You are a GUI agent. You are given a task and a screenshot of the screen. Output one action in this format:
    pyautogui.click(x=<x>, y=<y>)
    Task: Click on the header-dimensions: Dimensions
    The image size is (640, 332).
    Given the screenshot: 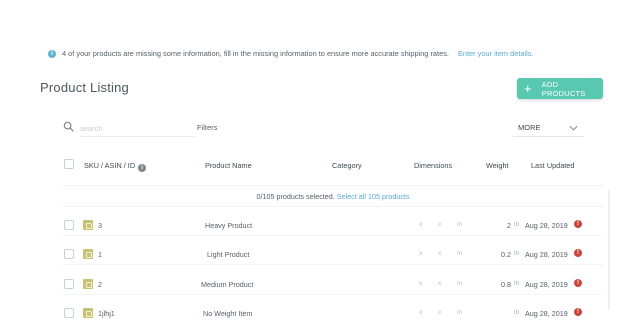 What is the action you would take?
    pyautogui.click(x=433, y=165)
    